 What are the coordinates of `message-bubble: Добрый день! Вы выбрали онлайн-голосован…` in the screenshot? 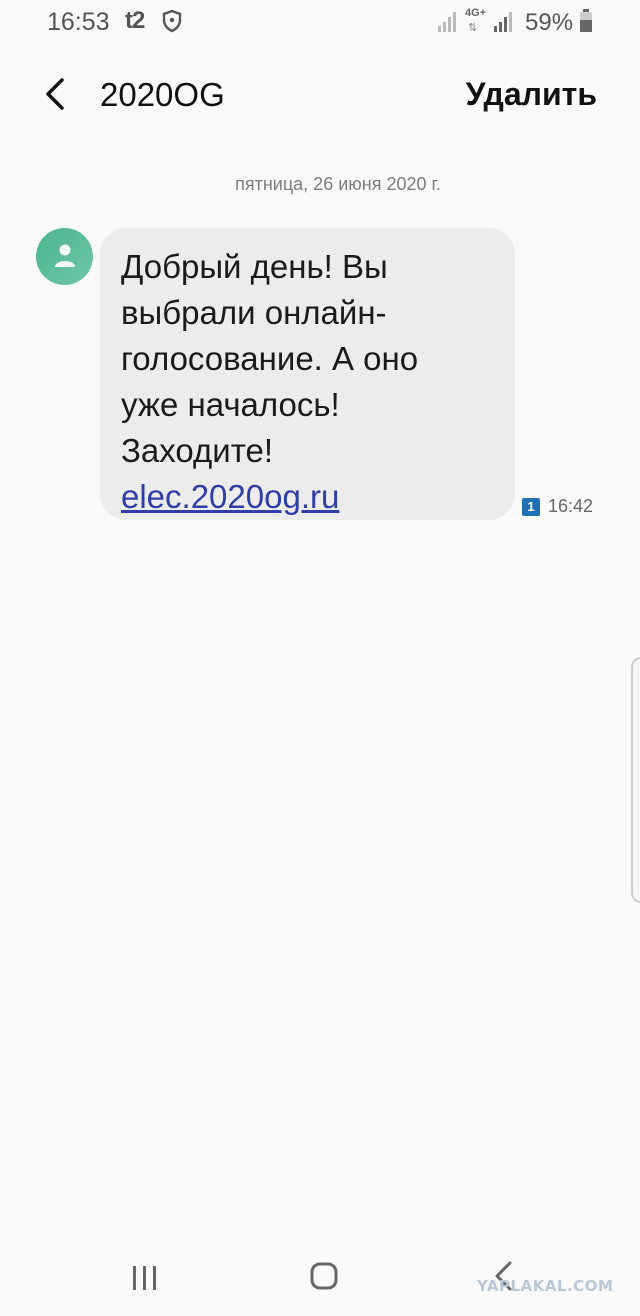 It's located at (307, 374).